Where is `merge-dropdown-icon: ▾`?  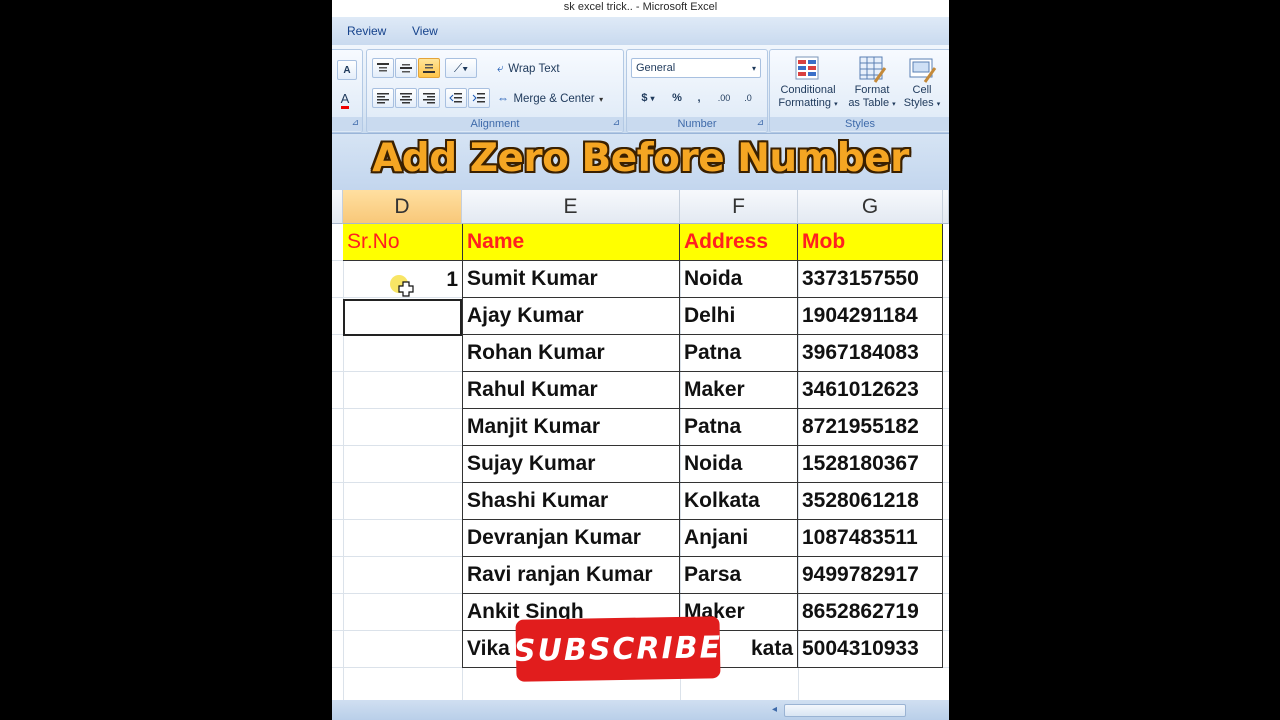 merge-dropdown-icon: ▾ is located at coordinates (601, 99).